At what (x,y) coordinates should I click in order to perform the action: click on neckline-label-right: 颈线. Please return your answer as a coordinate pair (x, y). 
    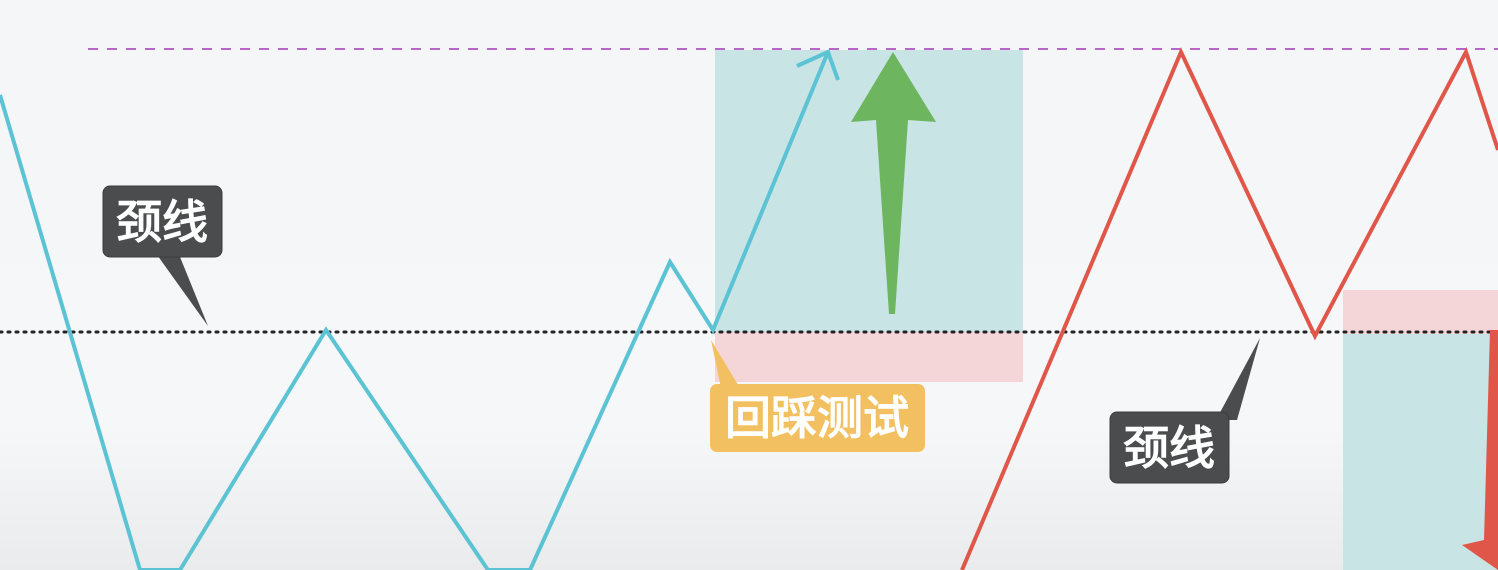
    Looking at the image, I should click on (1169, 448).